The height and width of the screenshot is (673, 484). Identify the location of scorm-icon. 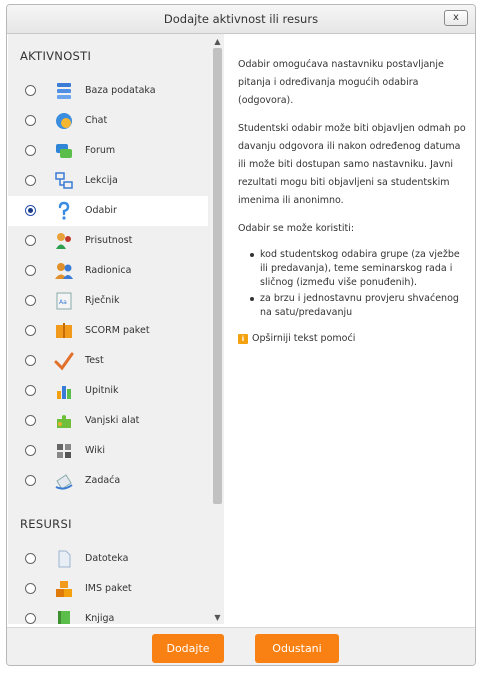
(64, 330).